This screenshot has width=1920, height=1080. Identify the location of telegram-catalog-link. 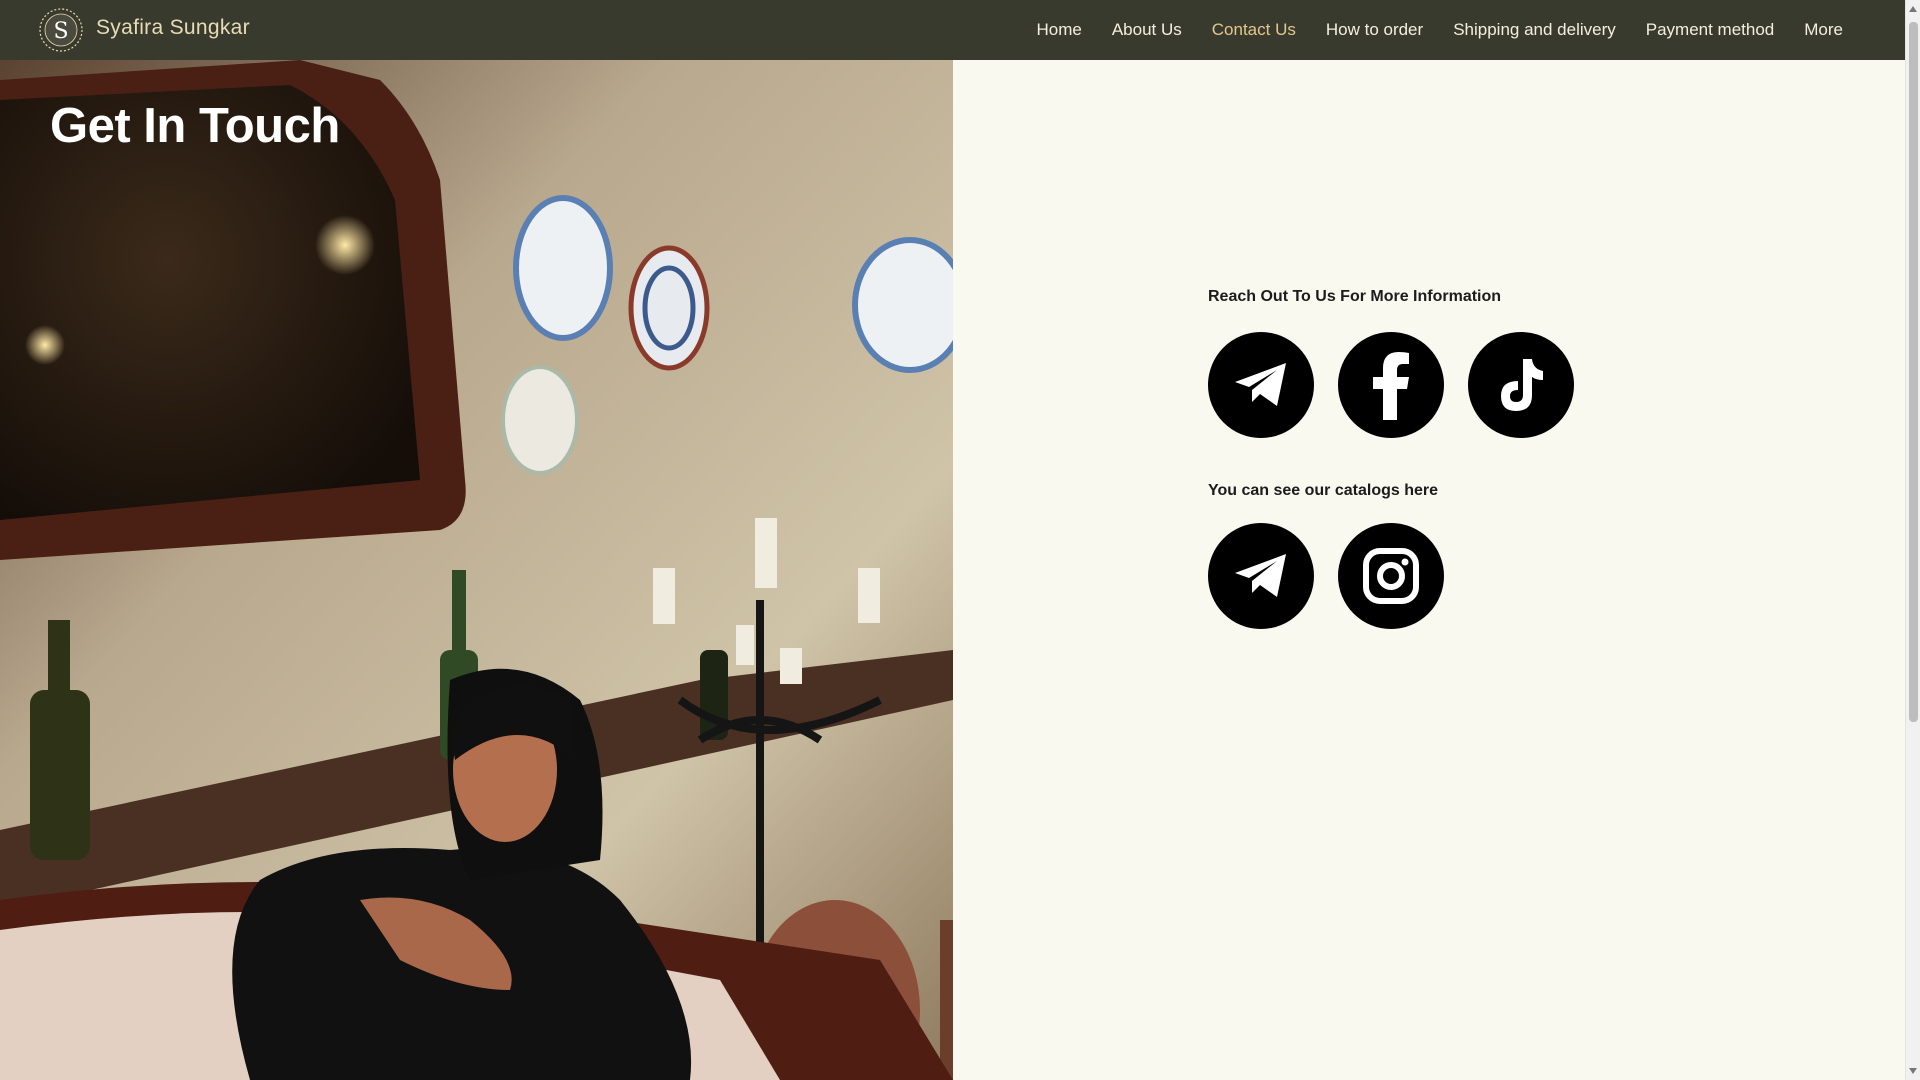
(1261, 576).